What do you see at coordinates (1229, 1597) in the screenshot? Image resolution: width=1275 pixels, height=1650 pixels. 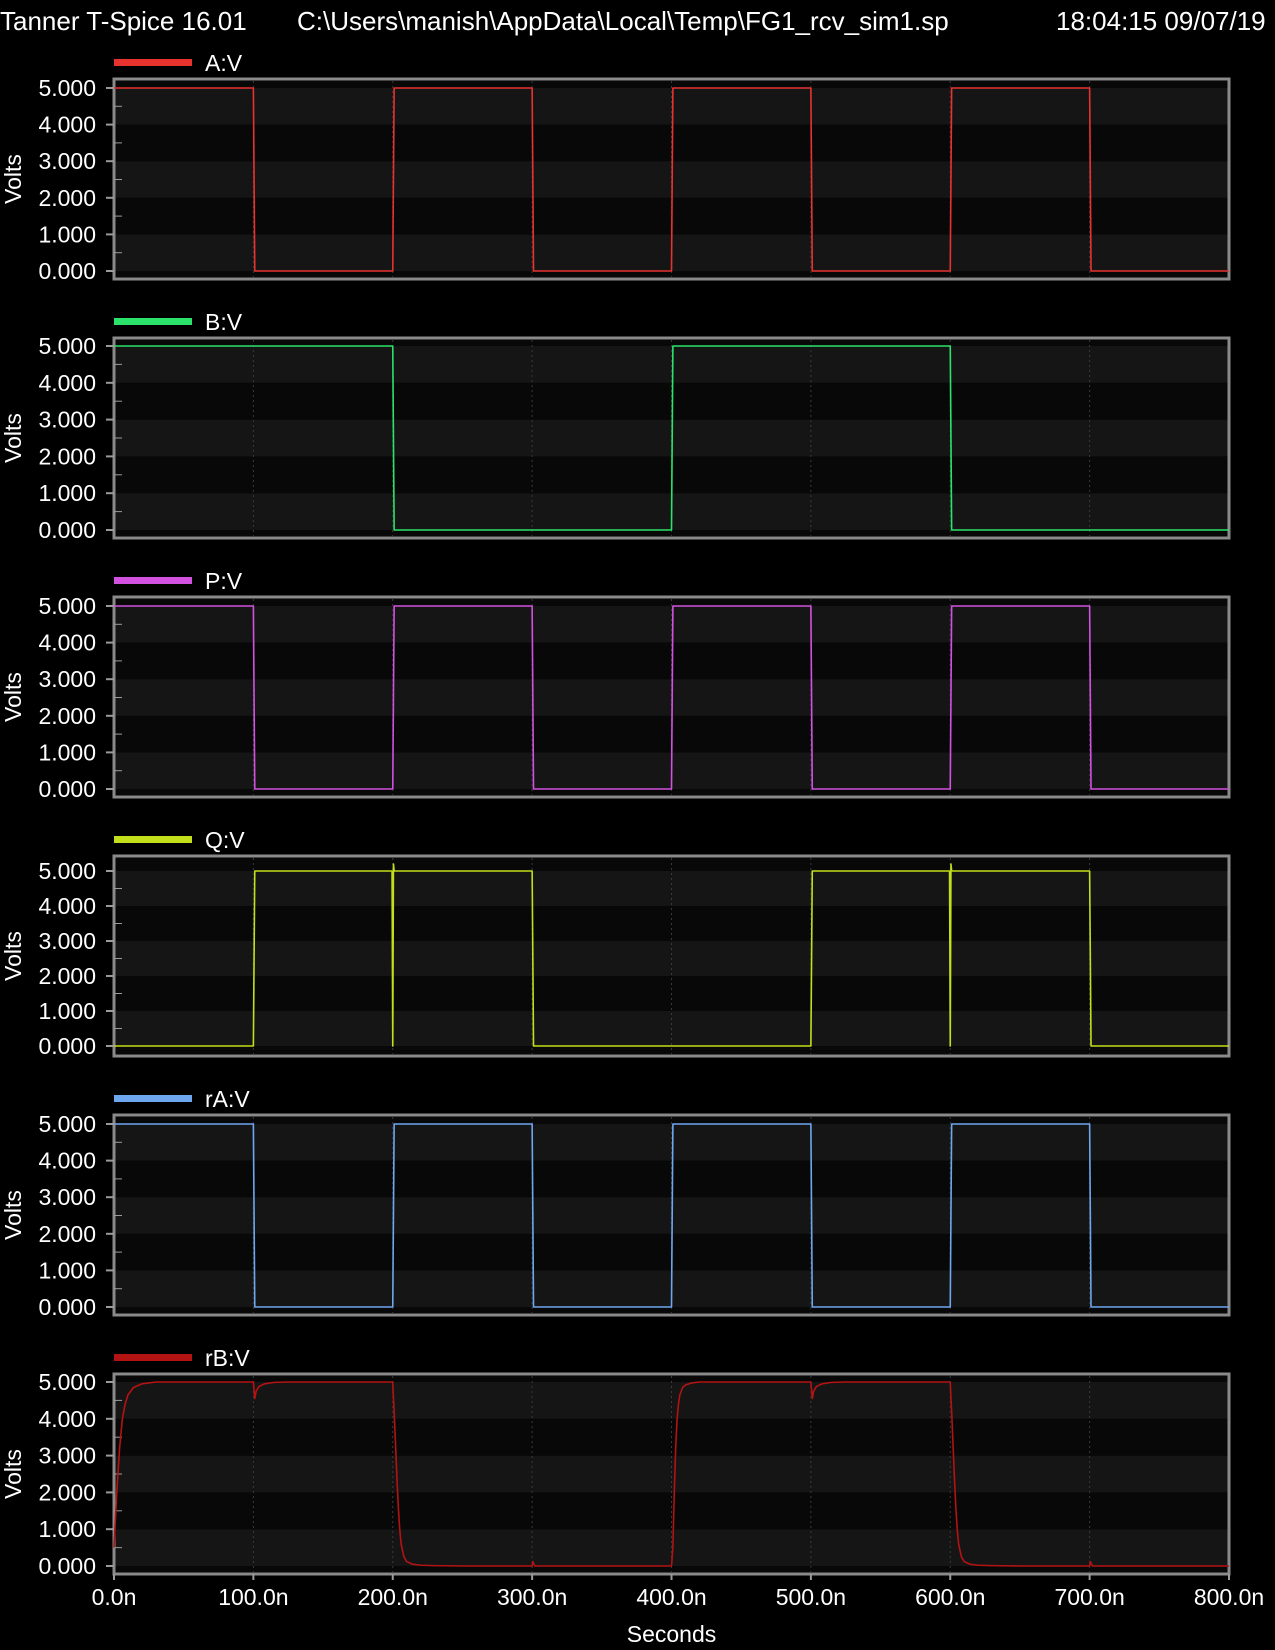 I see `x-tick-label: 800.0n` at bounding box center [1229, 1597].